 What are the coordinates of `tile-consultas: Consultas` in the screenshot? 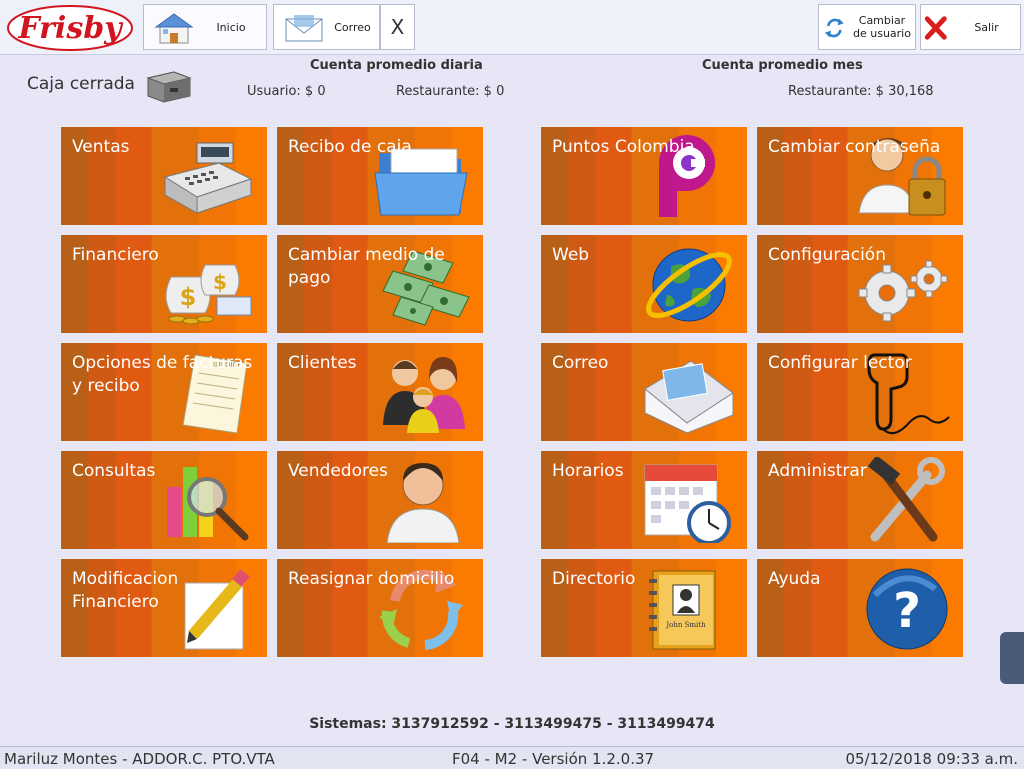 It's located at (164, 500).